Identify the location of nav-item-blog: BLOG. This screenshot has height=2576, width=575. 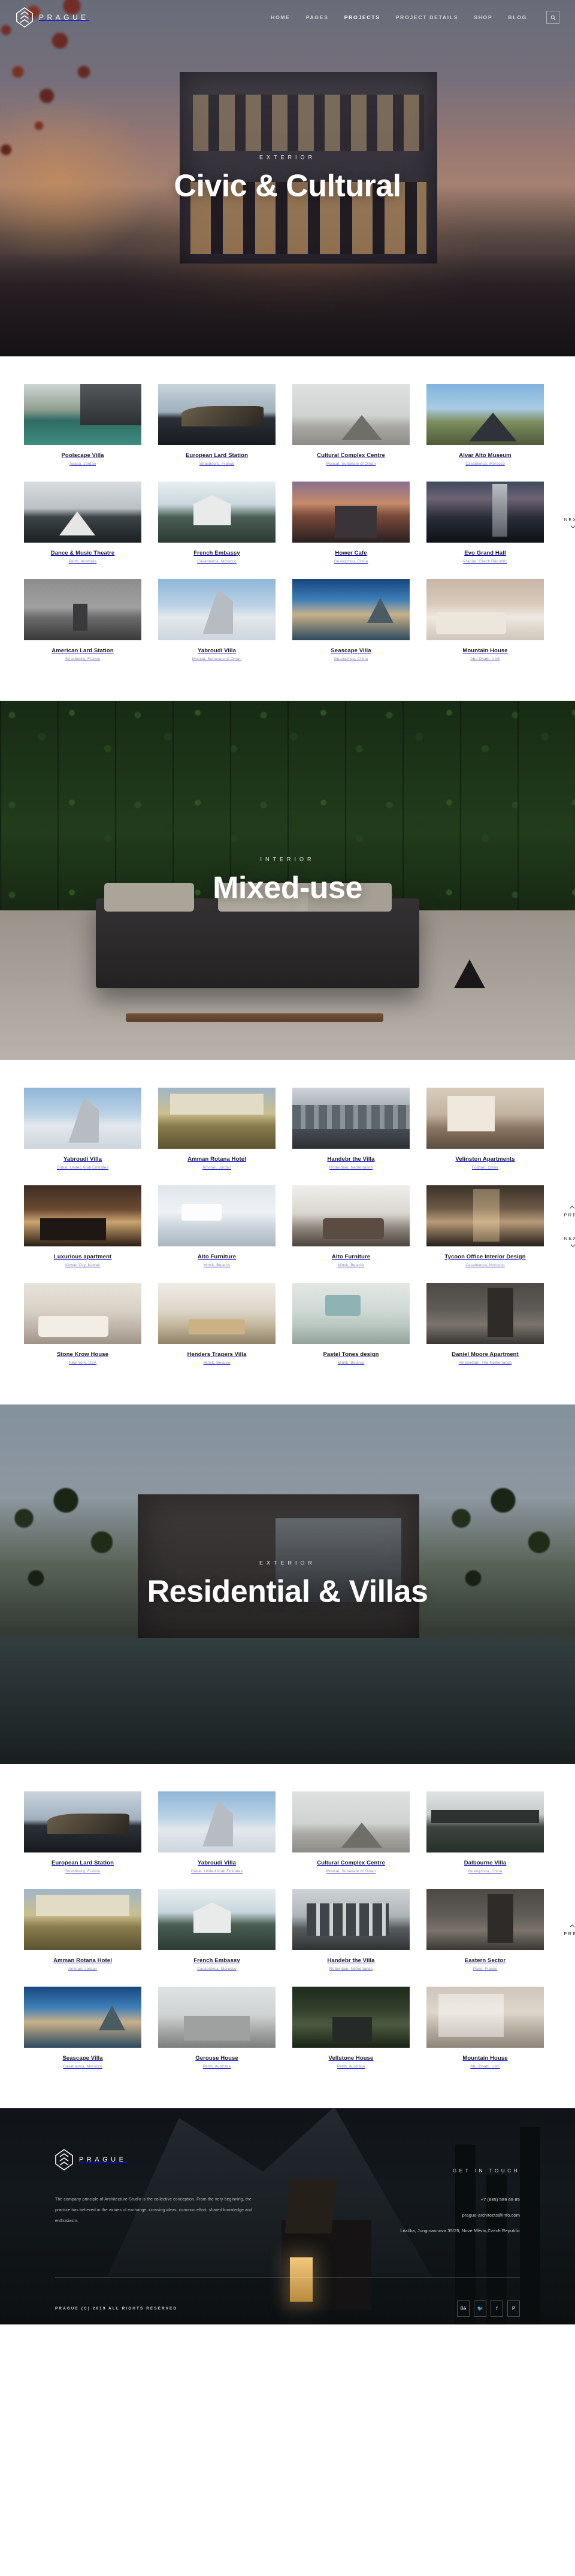
(517, 17).